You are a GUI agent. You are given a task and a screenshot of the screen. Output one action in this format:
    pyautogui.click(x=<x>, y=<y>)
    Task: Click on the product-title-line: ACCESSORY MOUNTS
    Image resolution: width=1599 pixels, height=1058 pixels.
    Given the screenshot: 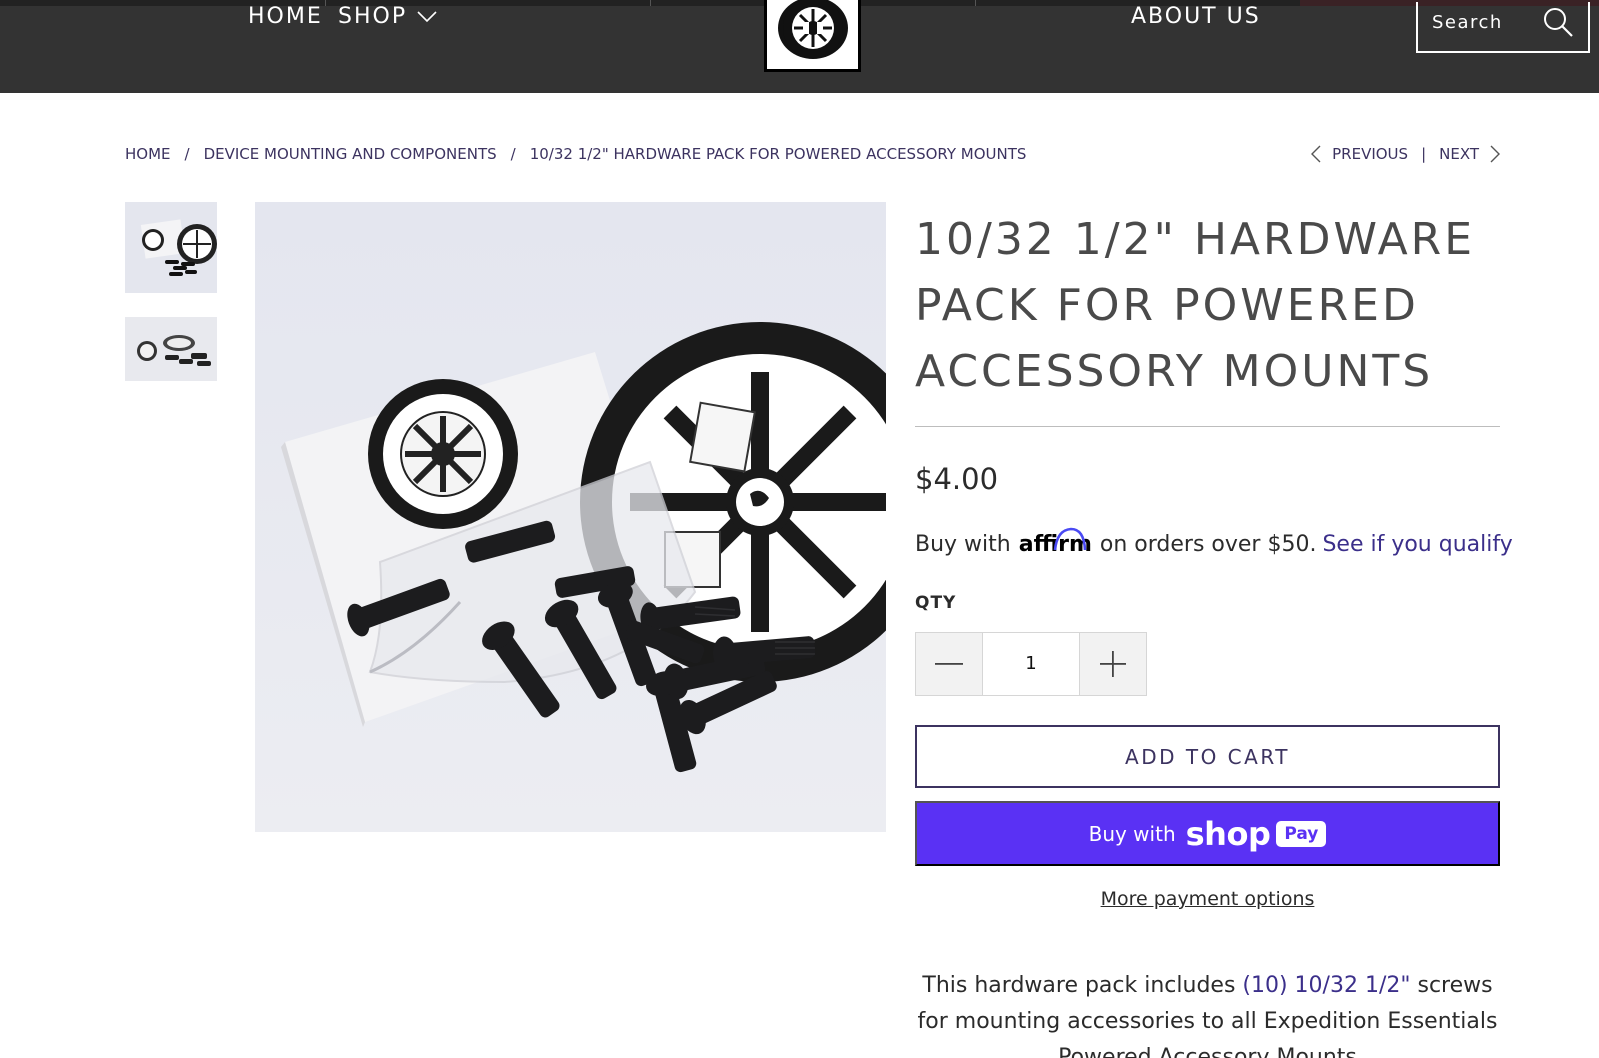 What is the action you would take?
    pyautogui.click(x=1174, y=371)
    